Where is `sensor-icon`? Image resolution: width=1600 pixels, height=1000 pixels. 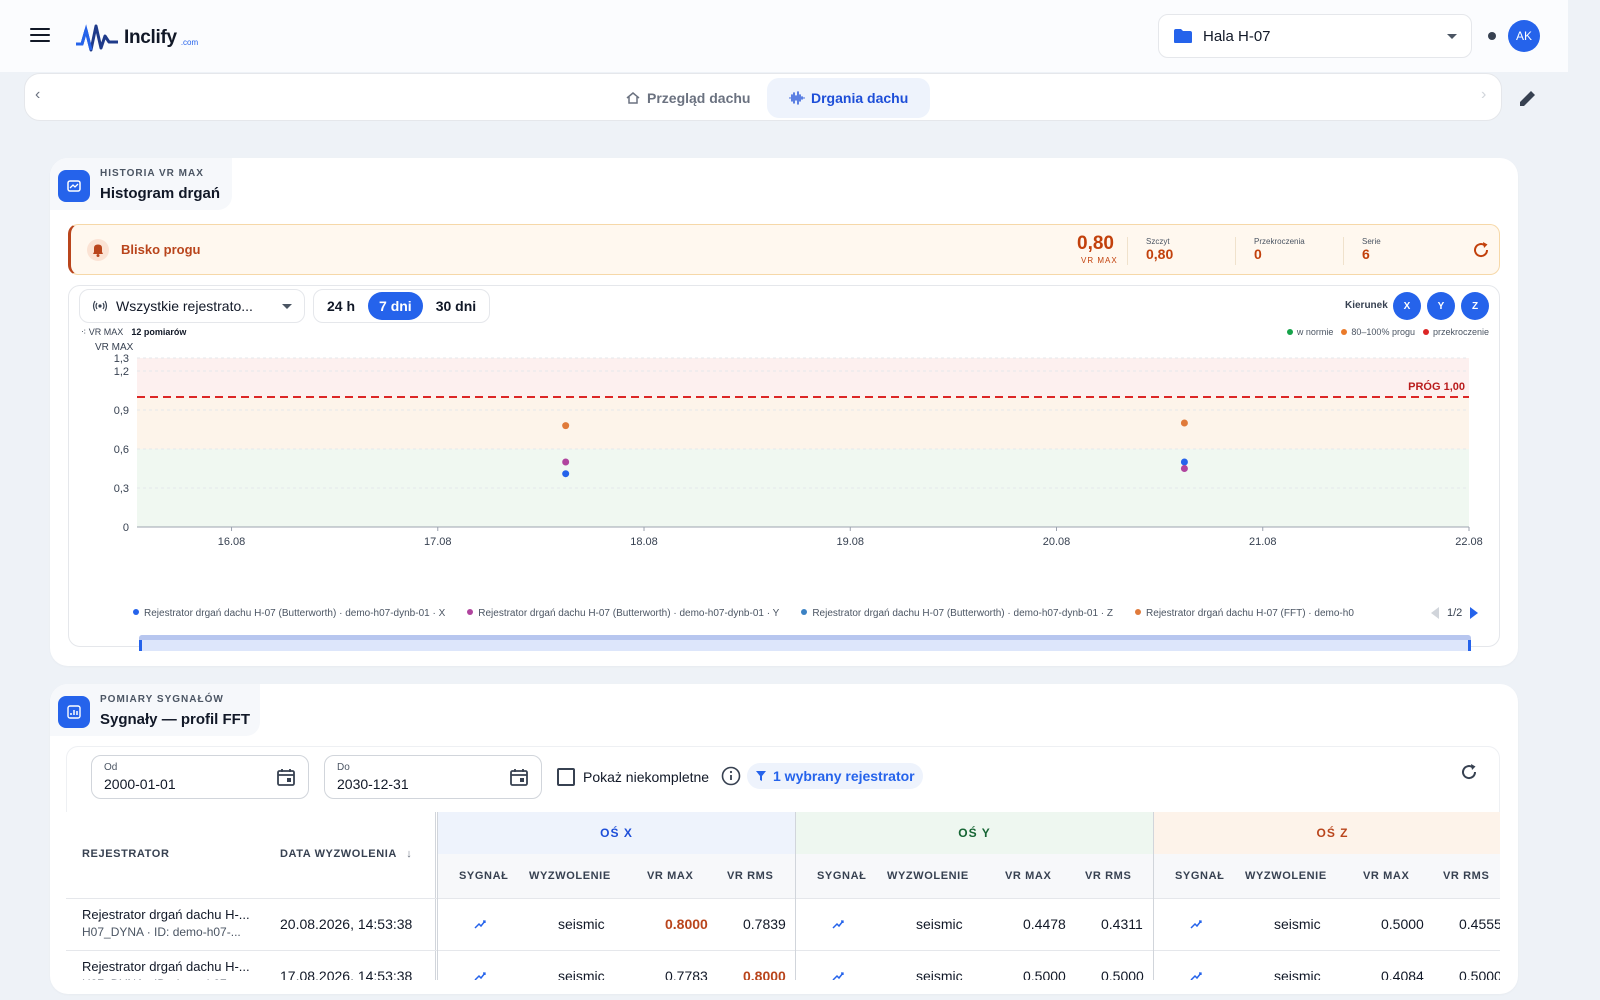 sensor-icon is located at coordinates (100, 306).